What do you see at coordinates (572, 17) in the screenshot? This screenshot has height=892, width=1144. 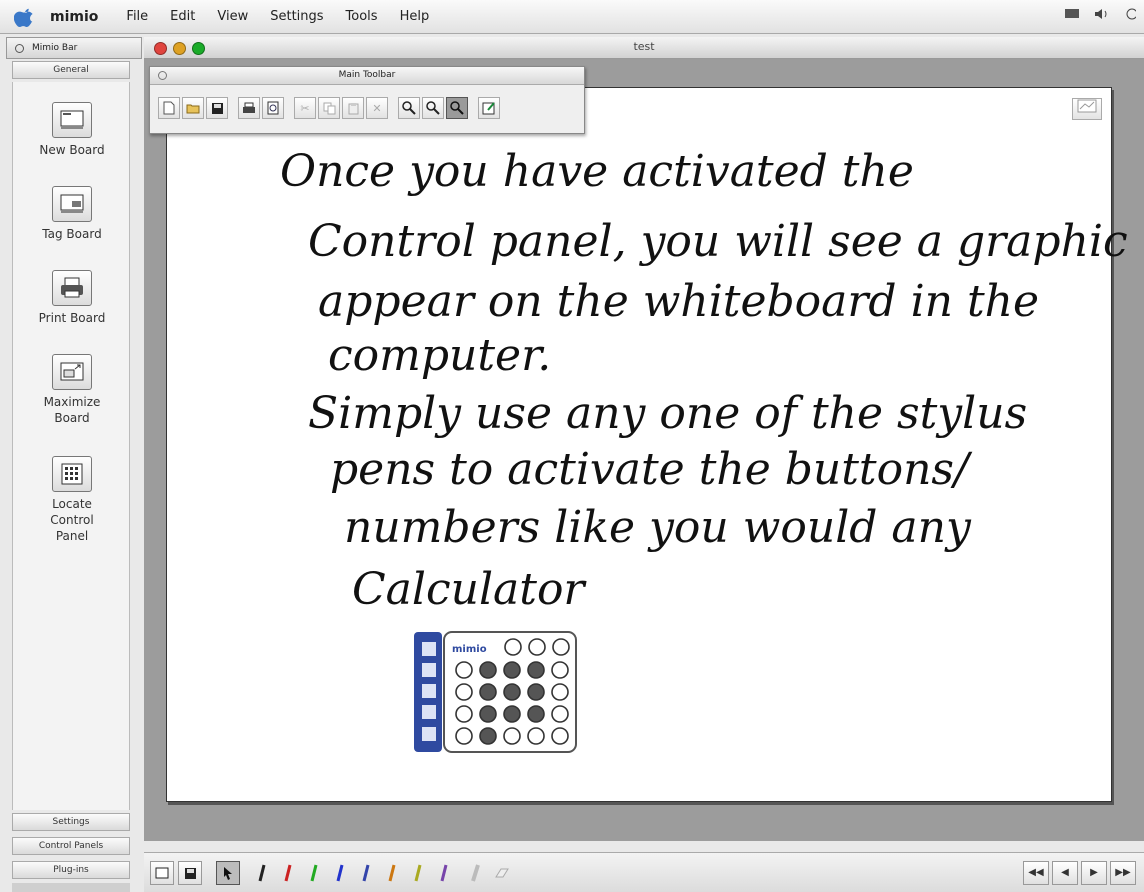 I see `menu-bar: mimio File Edit View Settings Tools Help` at bounding box center [572, 17].